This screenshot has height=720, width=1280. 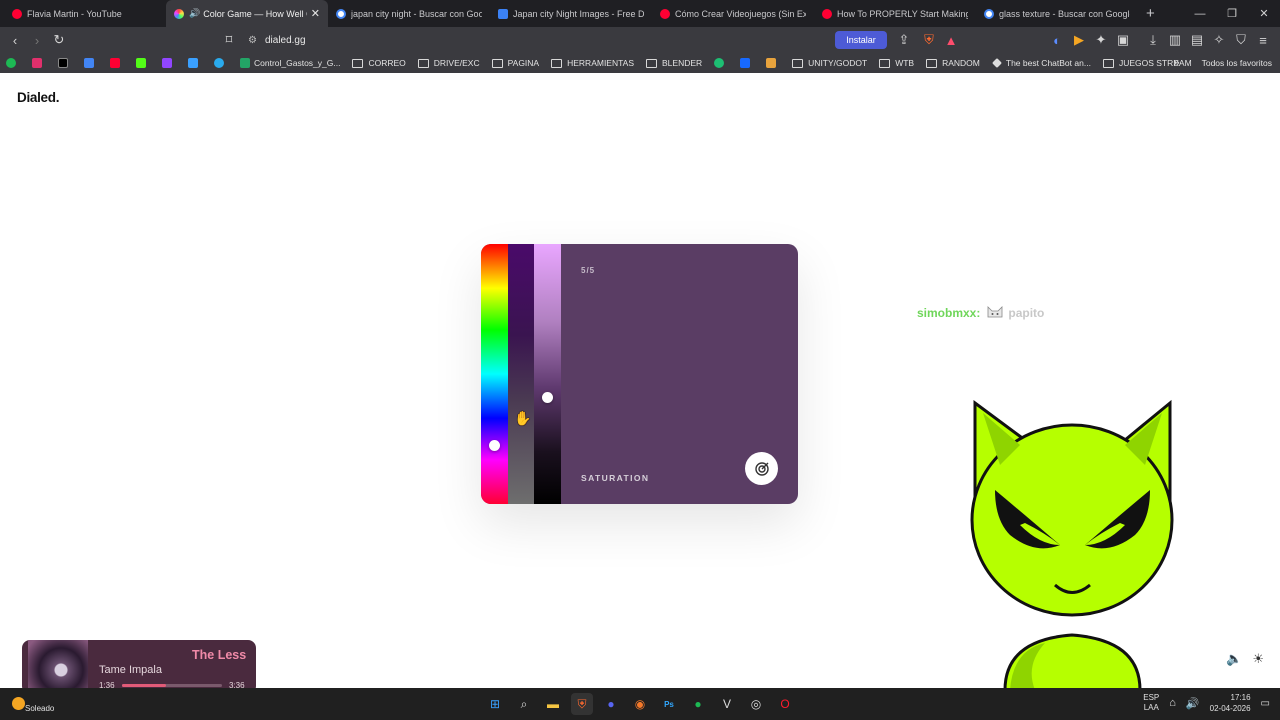 What do you see at coordinates (85, 13) in the screenshot?
I see `tab-youtube-flavia: Flavia Martin - YouTube` at bounding box center [85, 13].